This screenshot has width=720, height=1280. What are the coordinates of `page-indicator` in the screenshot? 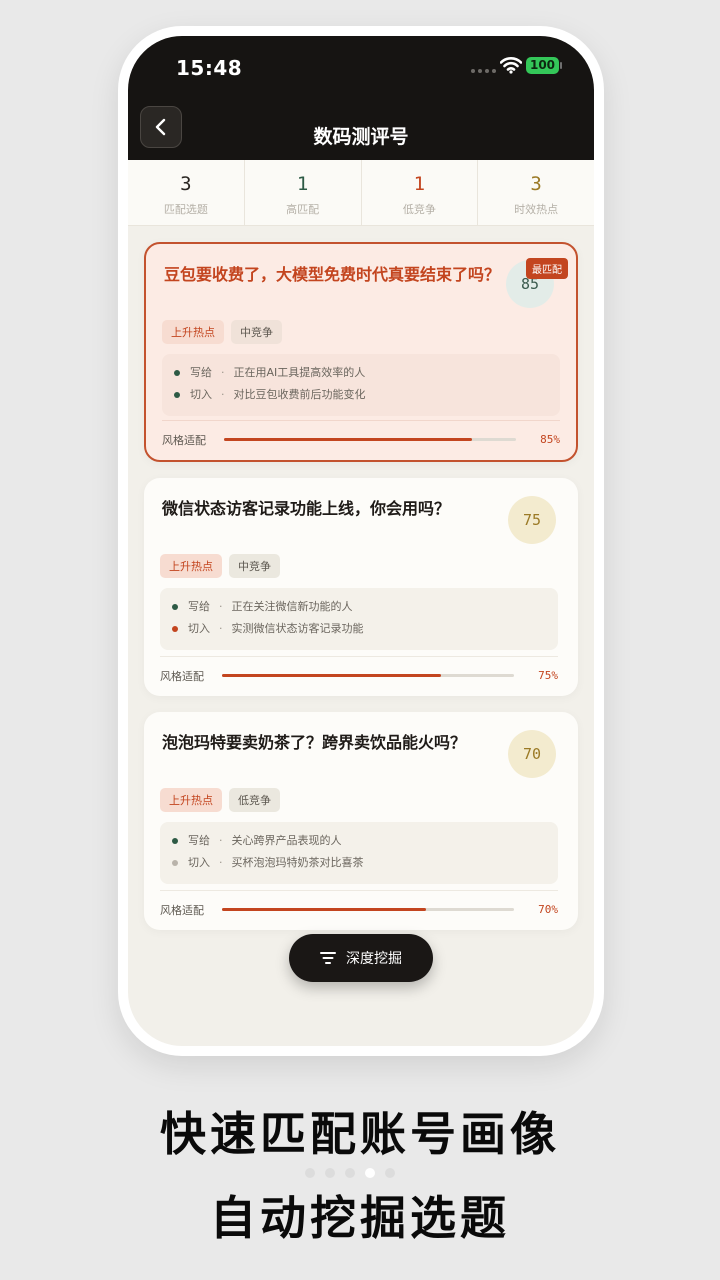 It's located at (350, 1173).